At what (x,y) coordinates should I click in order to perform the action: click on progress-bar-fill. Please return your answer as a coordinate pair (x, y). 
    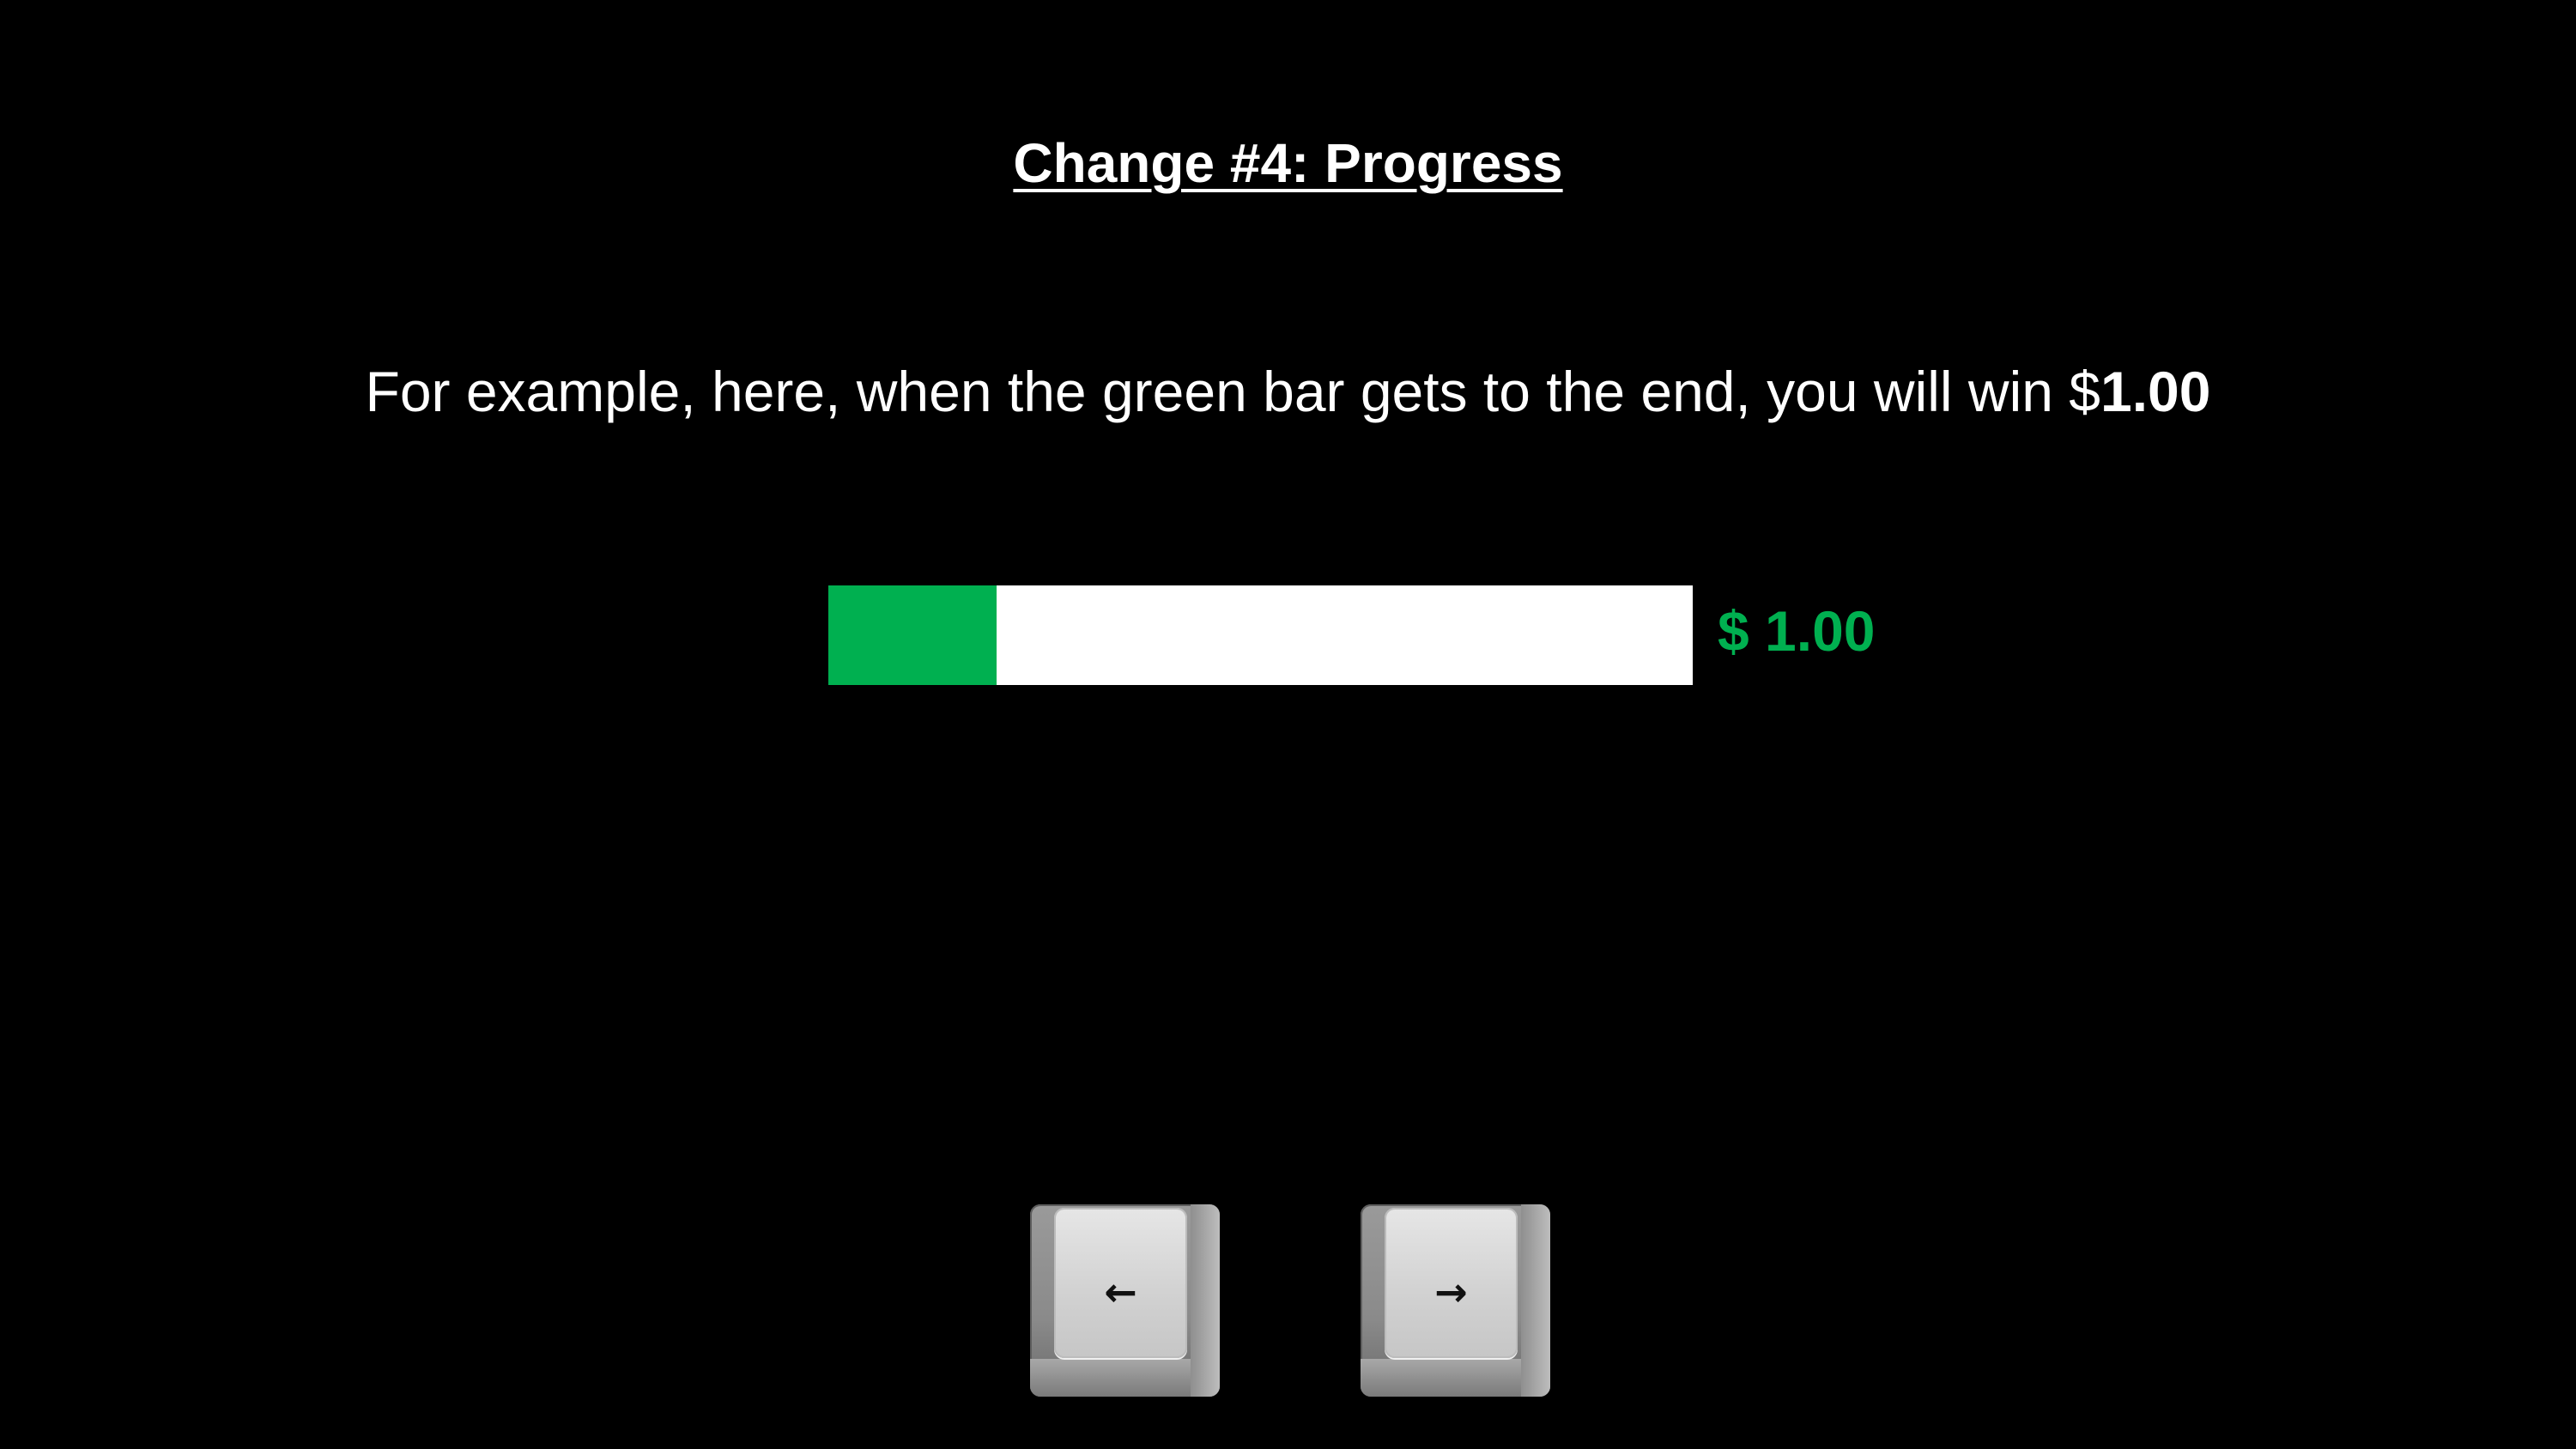
    Looking at the image, I should click on (912, 635).